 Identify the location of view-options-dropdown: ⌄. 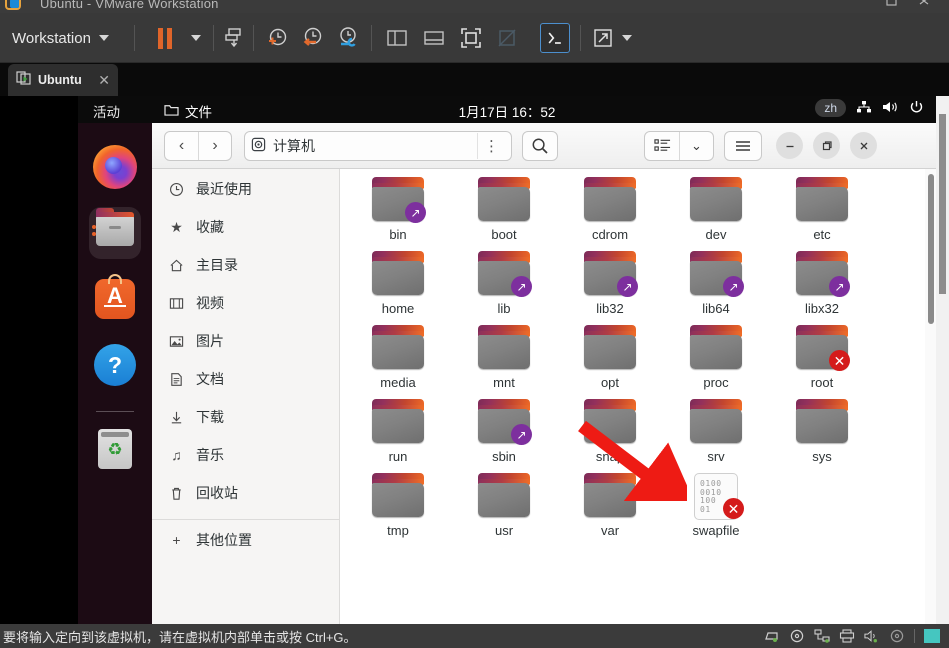
(696, 145).